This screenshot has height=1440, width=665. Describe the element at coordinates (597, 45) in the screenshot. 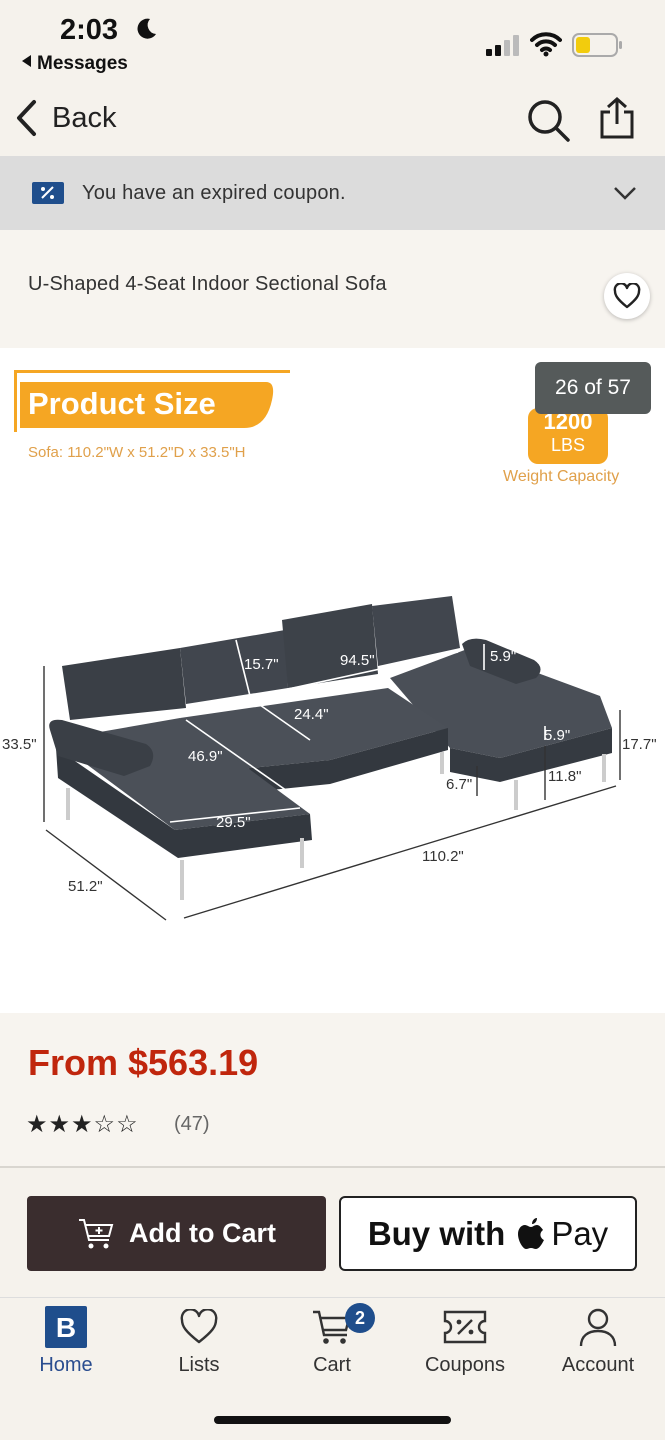

I see `battery-icon` at that location.